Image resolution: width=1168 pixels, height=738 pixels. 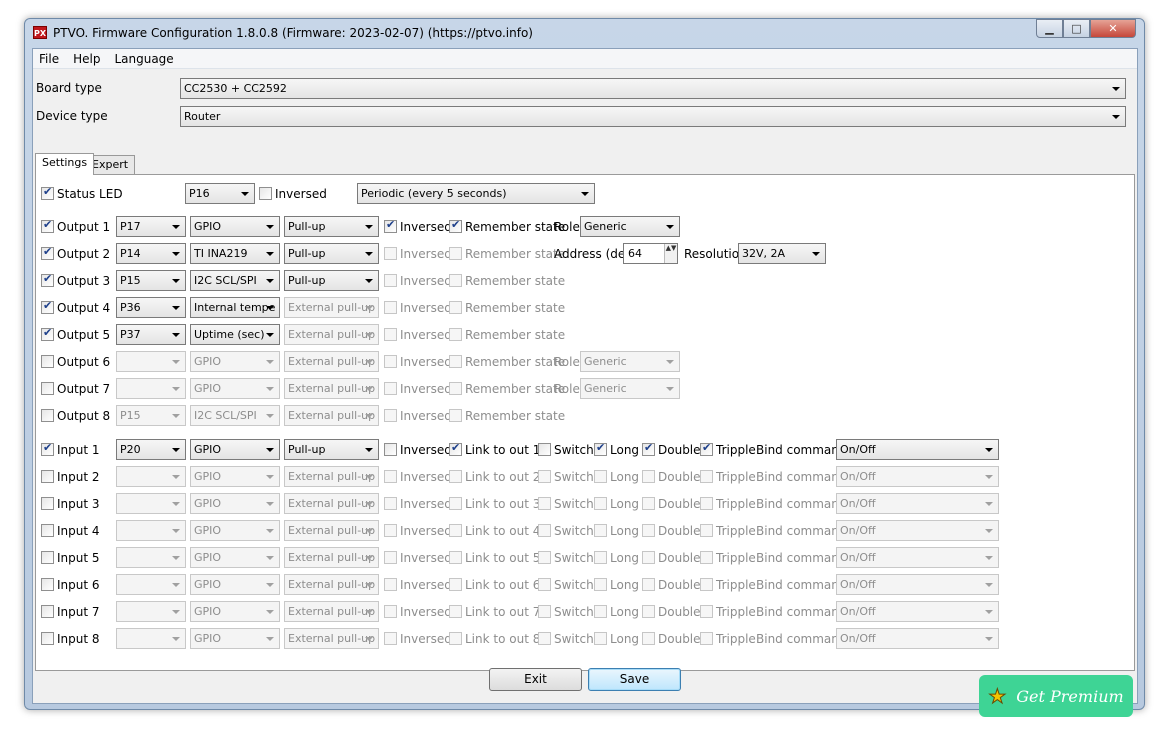 What do you see at coordinates (151, 415) in the screenshot?
I see `output-8-pin-select: P15` at bounding box center [151, 415].